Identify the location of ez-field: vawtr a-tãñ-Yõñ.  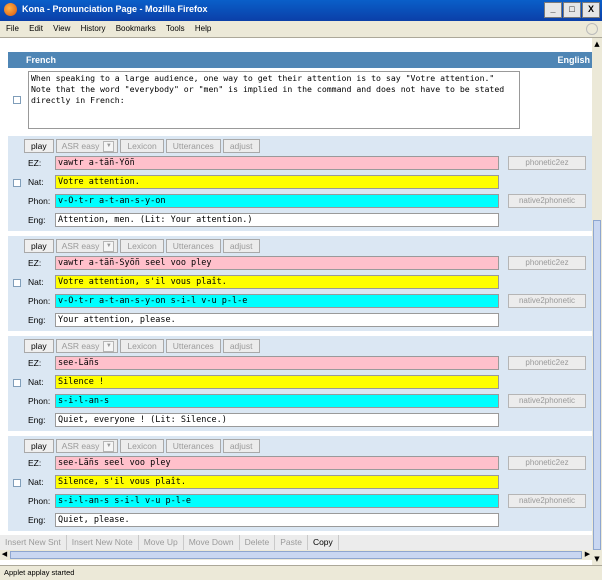
(277, 163).